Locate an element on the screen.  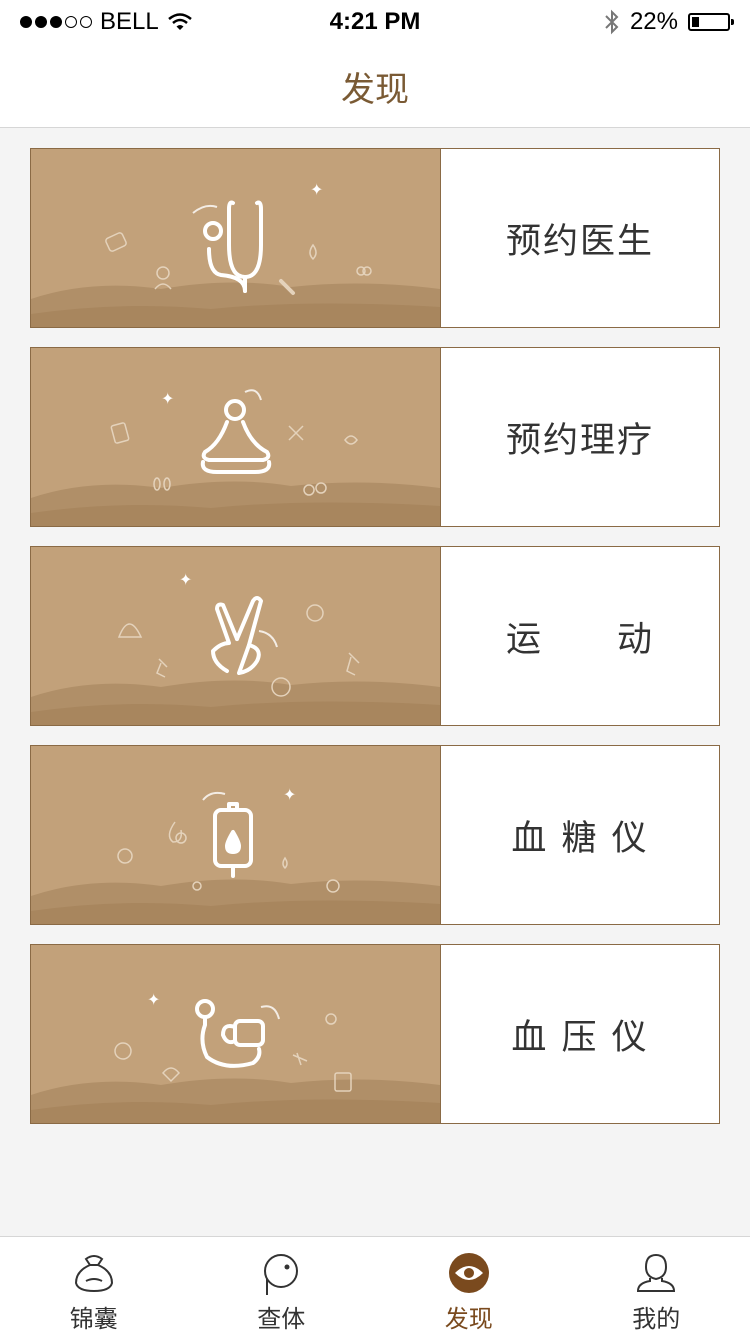
card-label: 预约医生 is located at coordinates (579, 241).